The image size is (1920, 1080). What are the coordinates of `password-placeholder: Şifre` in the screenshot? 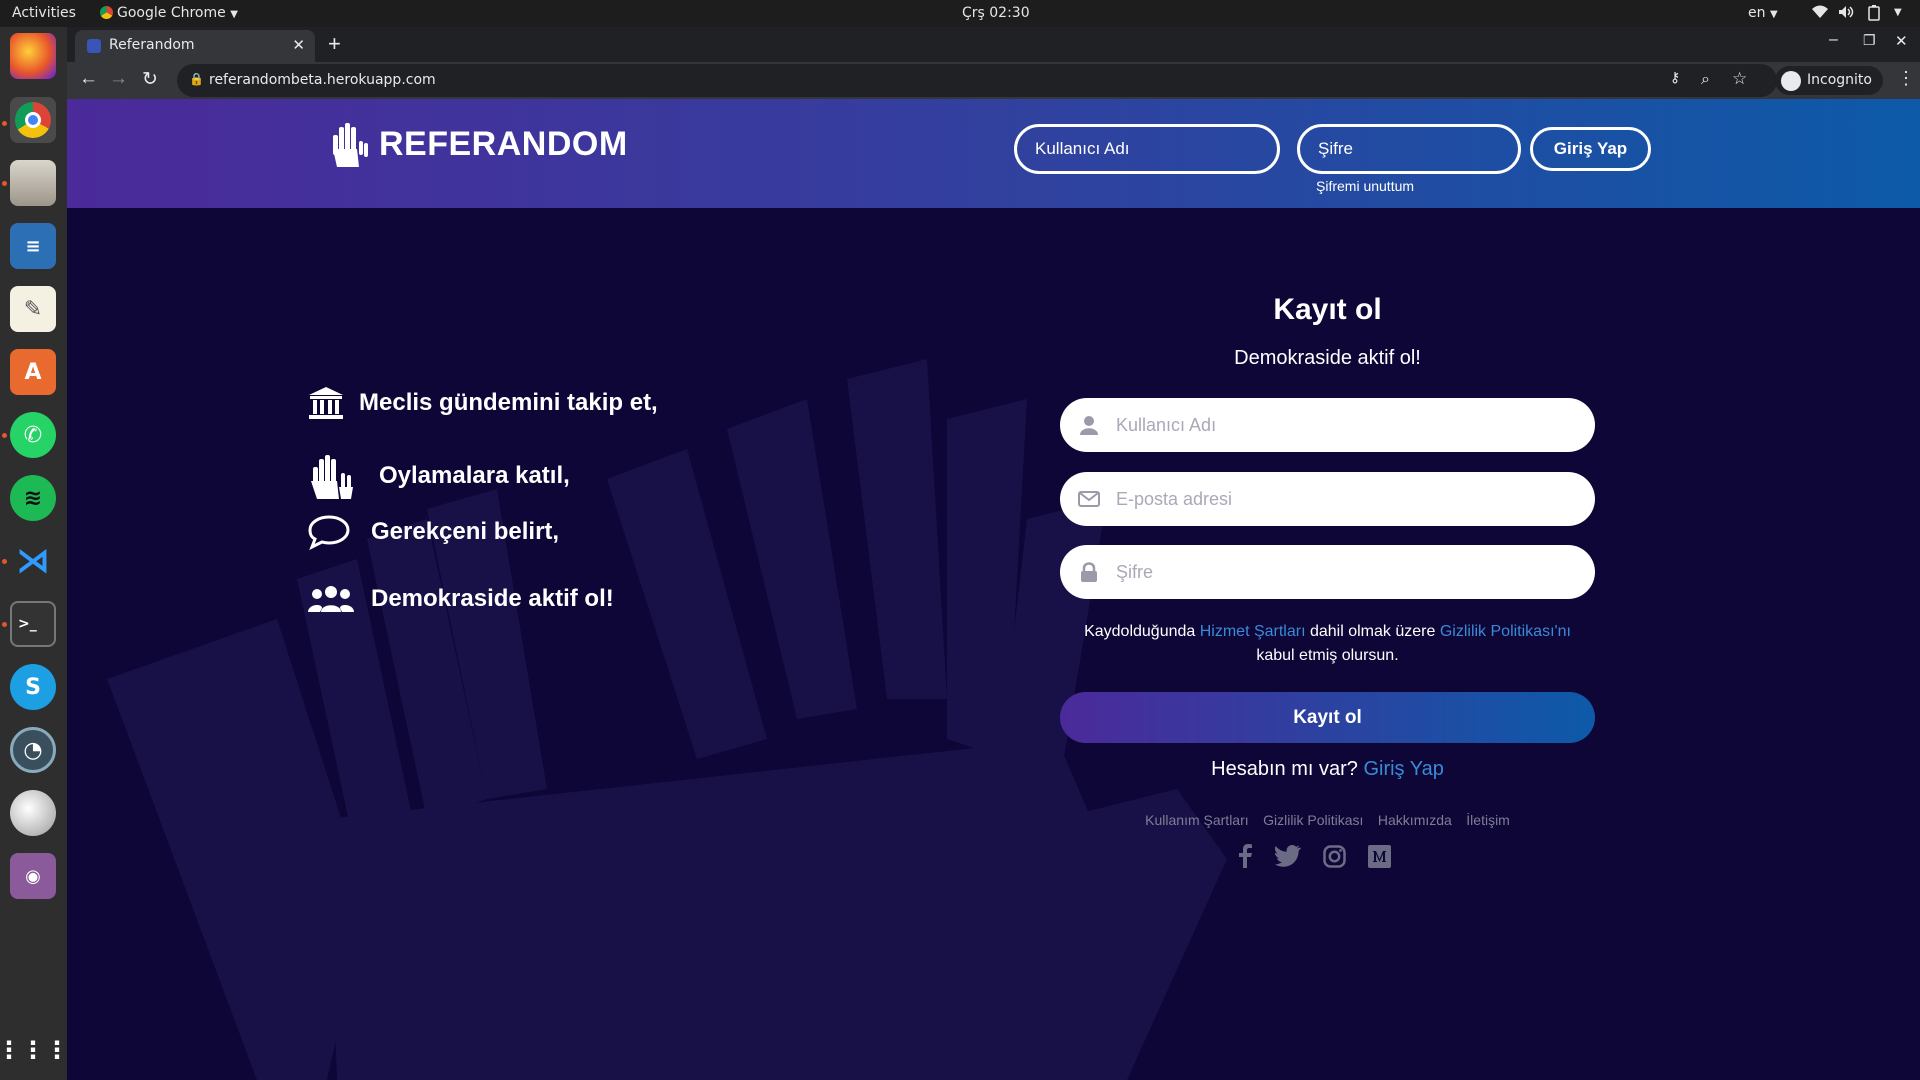 It's located at (1135, 571).